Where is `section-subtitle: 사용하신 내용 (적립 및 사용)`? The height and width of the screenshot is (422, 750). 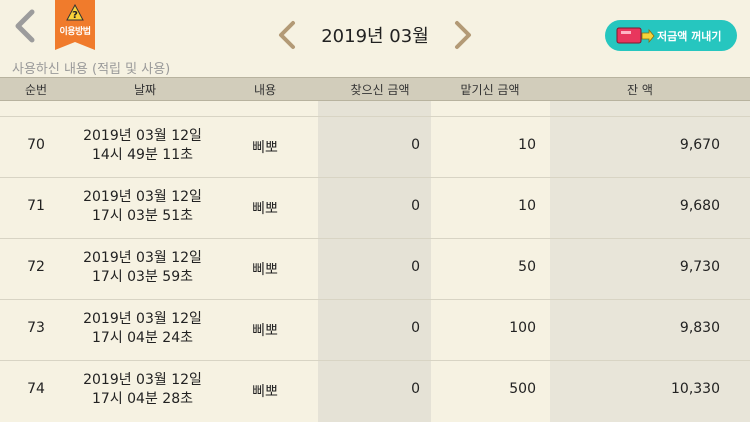
section-subtitle: 사용하신 내용 (적립 및 사용) is located at coordinates (91, 69).